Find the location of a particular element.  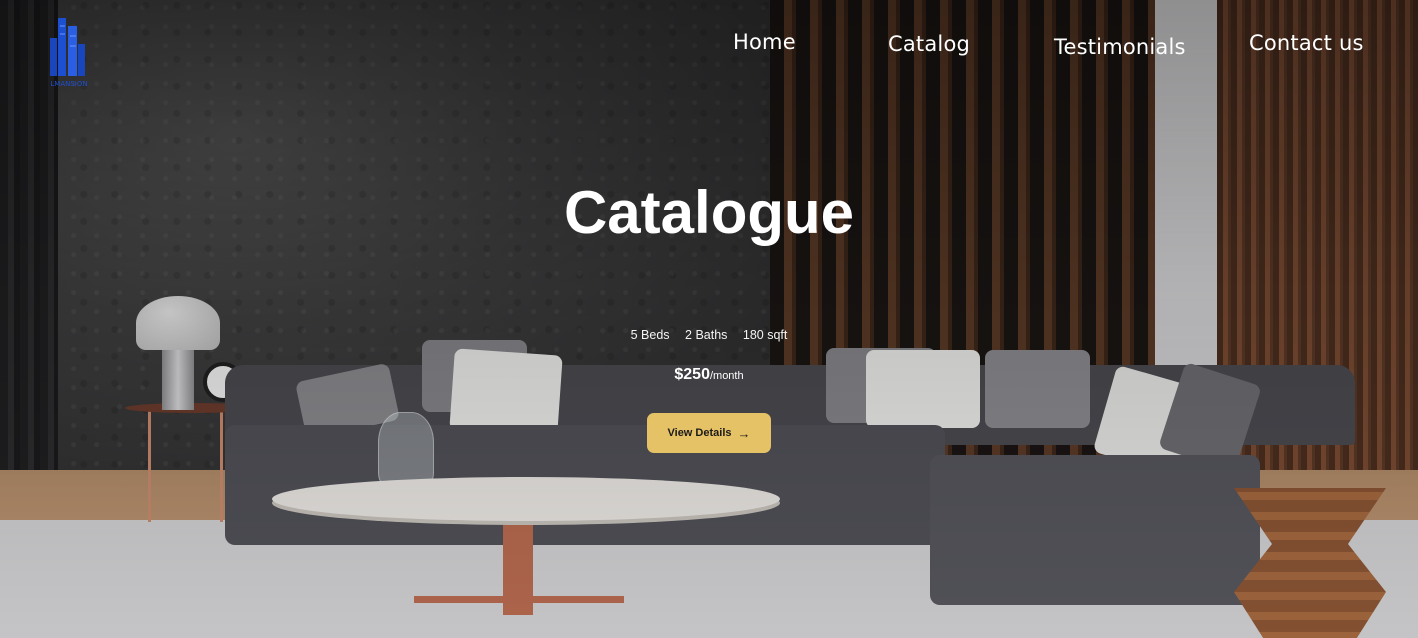

price-tag: $250/month is located at coordinates (709, 375).